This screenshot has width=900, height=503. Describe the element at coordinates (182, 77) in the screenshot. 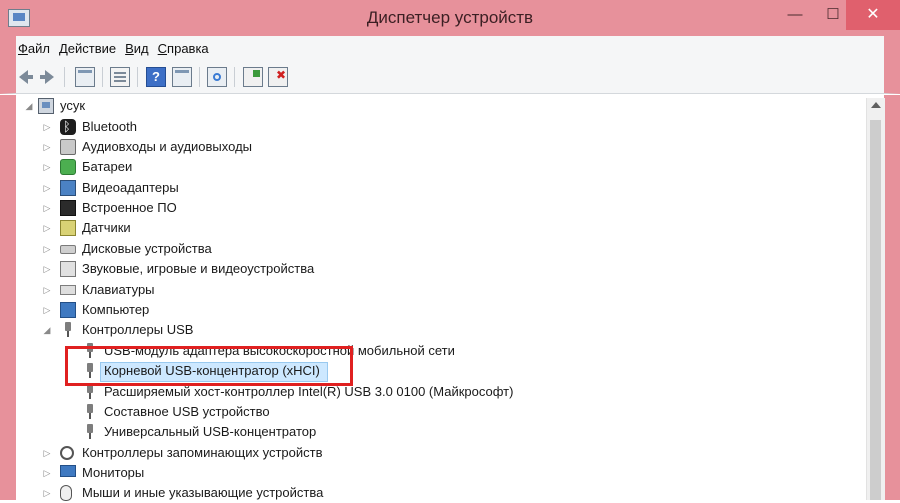

I see `action-pane-icon` at that location.